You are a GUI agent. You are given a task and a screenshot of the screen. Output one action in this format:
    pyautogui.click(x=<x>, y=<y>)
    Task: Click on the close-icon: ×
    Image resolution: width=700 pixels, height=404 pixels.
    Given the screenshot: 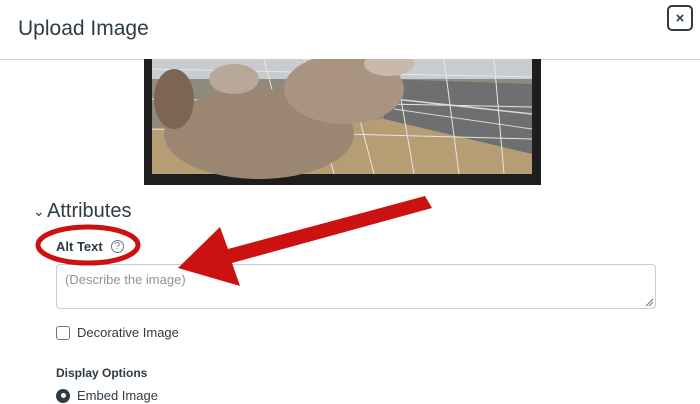 What is the action you would take?
    pyautogui.click(x=680, y=18)
    